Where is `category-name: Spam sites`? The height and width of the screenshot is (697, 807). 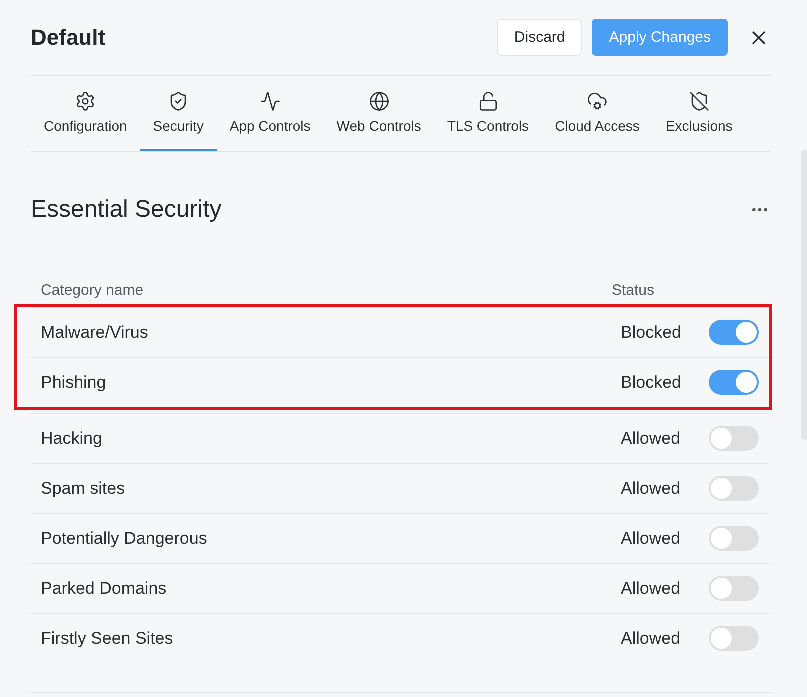
category-name: Spam sites is located at coordinates (83, 488).